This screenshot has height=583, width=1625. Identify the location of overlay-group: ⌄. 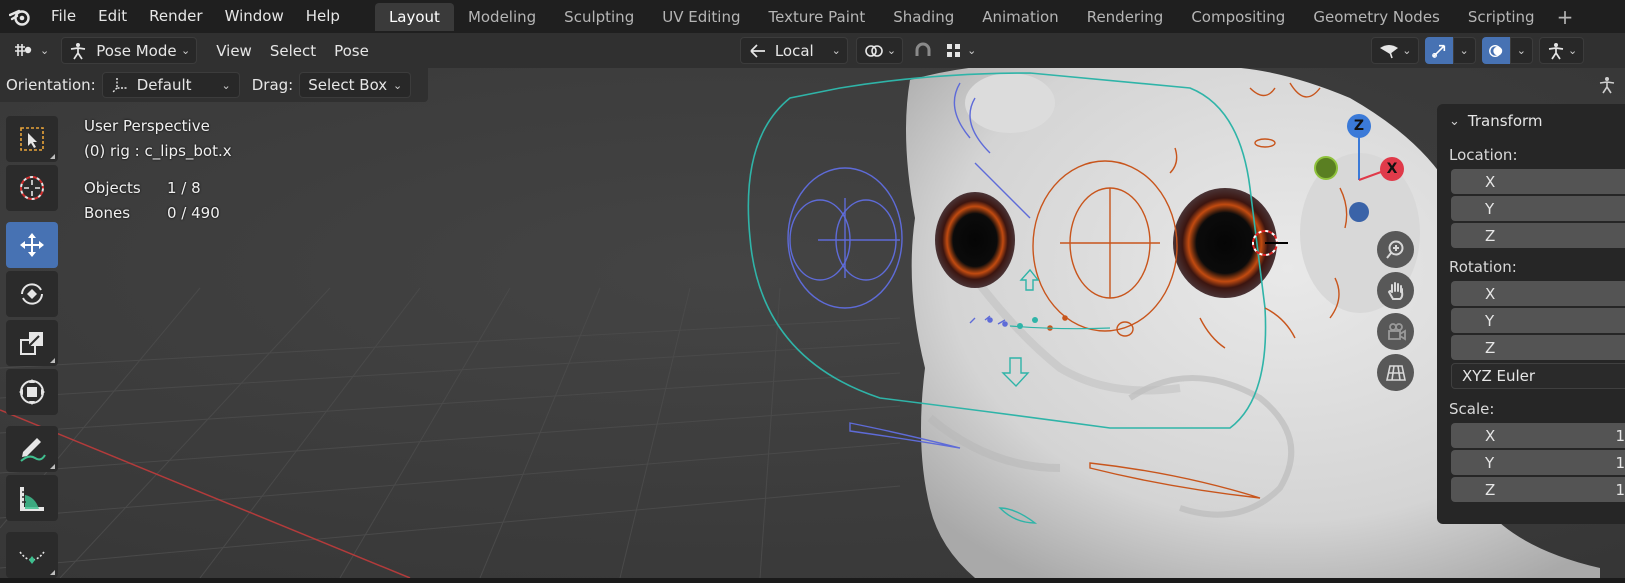
(1507, 50).